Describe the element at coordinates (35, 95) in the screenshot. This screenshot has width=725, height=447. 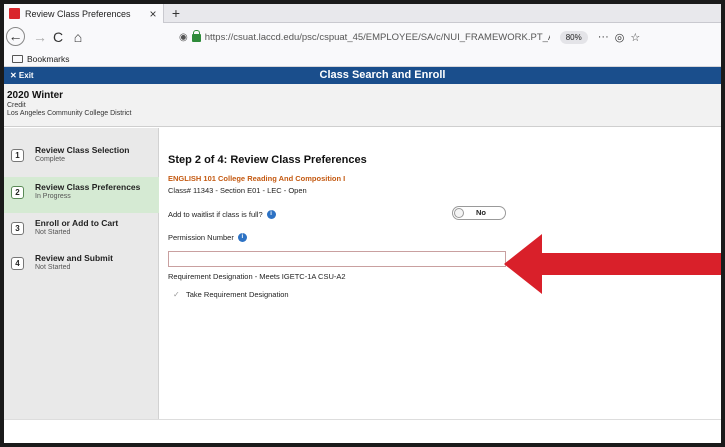
I see `term-name: 2020 Winter` at that location.